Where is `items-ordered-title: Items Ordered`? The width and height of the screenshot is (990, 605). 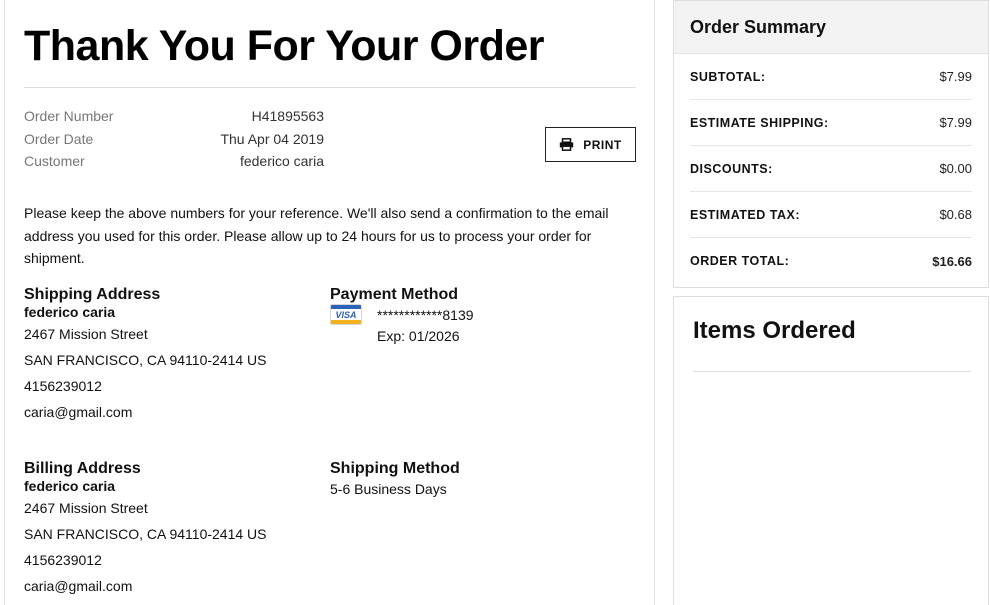
items-ordered-title: Items Ordered is located at coordinates (774, 330).